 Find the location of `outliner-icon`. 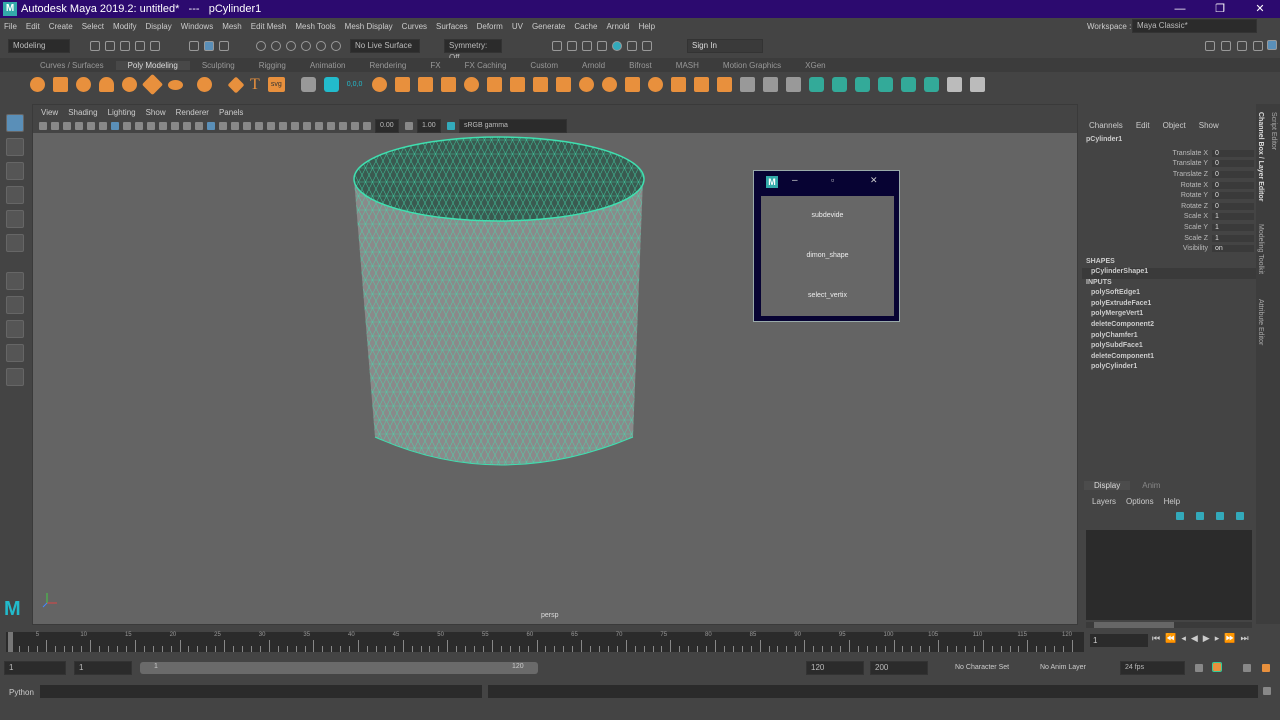

outliner-icon is located at coordinates (15, 377).